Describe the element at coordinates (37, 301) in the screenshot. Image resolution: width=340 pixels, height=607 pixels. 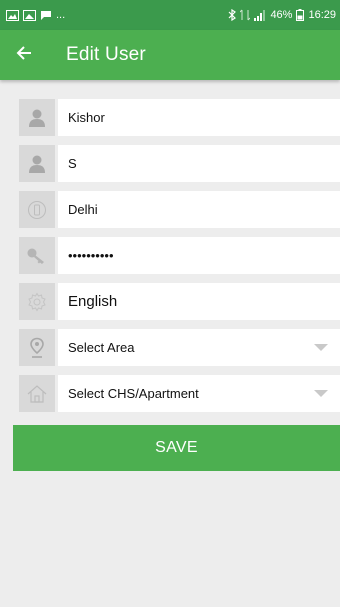
I see `gear-icon` at that location.